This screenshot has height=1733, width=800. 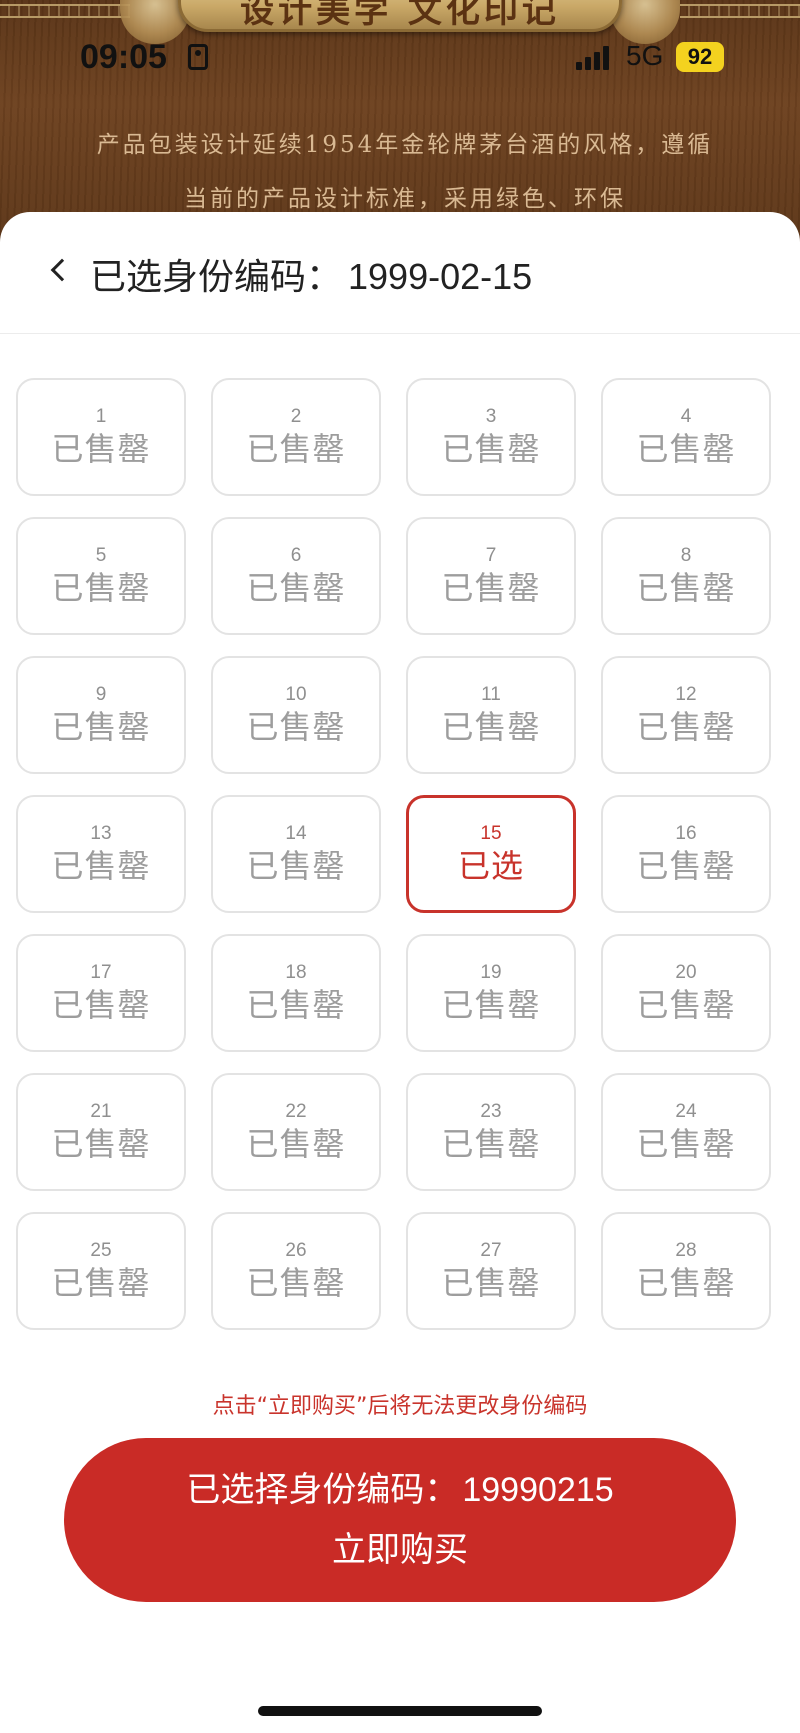 I want to click on buy-now-button: 已选择身份编码： 19990215 立即购买, so click(x=400, y=1520).